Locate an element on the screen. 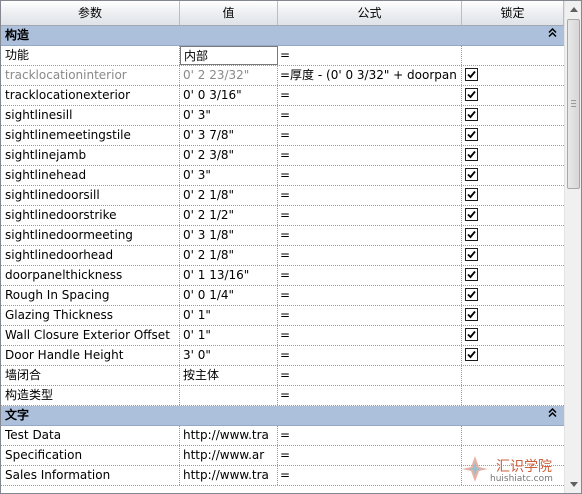 This screenshot has width=582, height=494. parameter-value: 0' 3 1/8" is located at coordinates (229, 235).